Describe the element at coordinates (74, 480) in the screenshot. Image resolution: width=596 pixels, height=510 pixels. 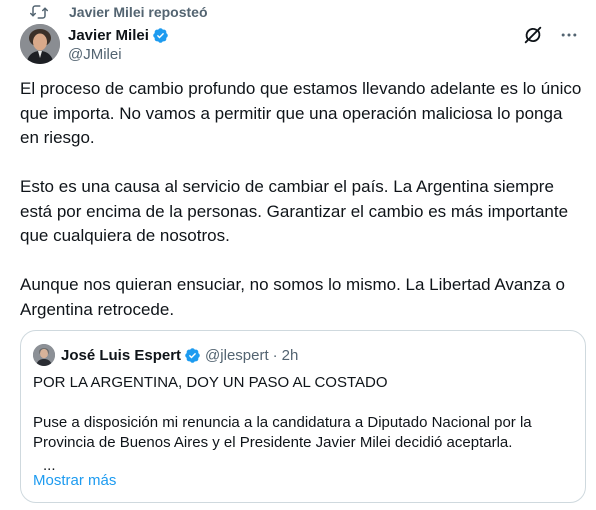
I see `show-more-link: Mostrar más` at that location.